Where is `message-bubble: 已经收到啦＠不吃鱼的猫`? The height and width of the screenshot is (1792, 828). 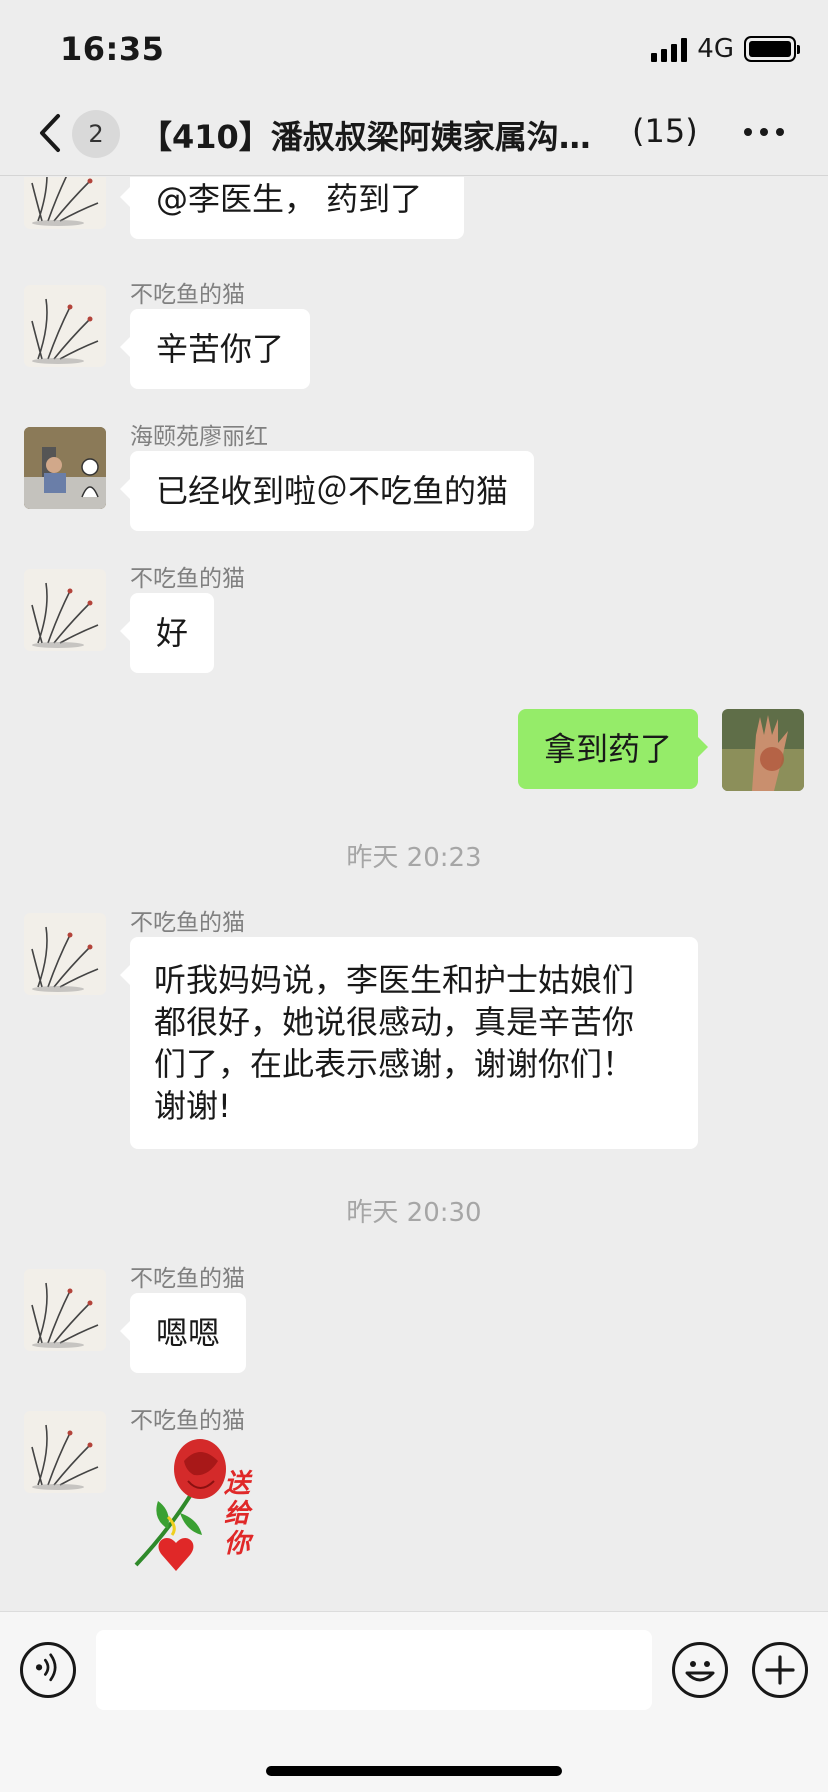 message-bubble: 已经收到啦＠不吃鱼的猫 is located at coordinates (327, 491).